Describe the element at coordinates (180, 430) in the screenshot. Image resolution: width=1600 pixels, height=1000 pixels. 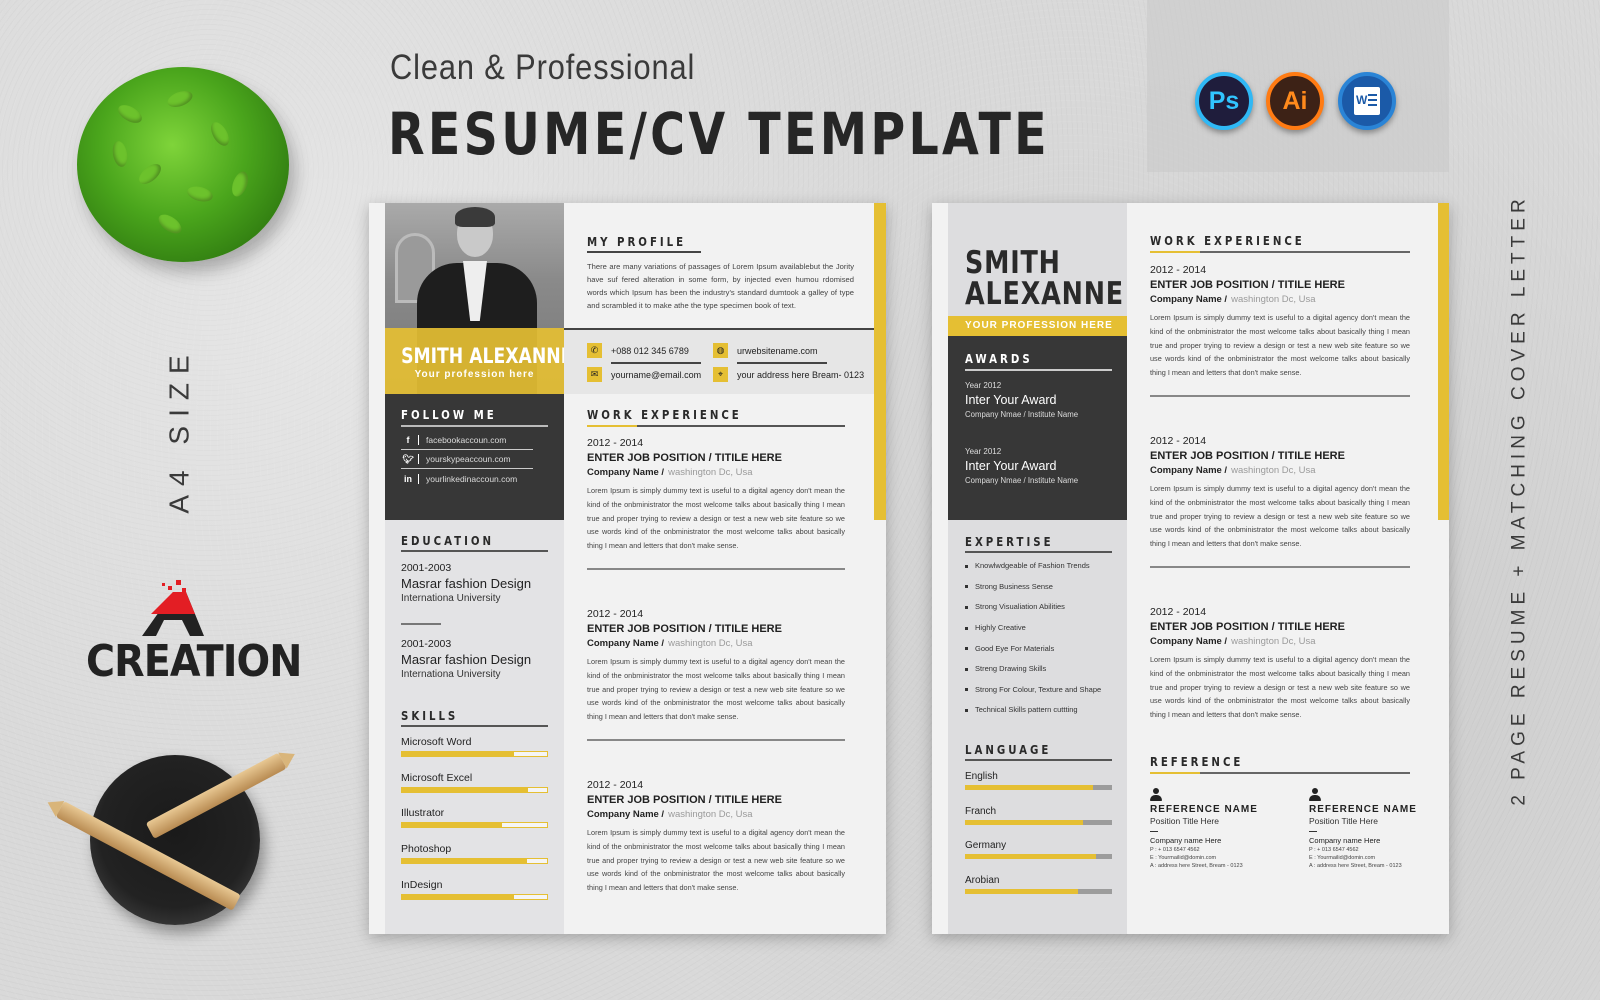
I see `a4-size-text: A4 SIZE` at that location.